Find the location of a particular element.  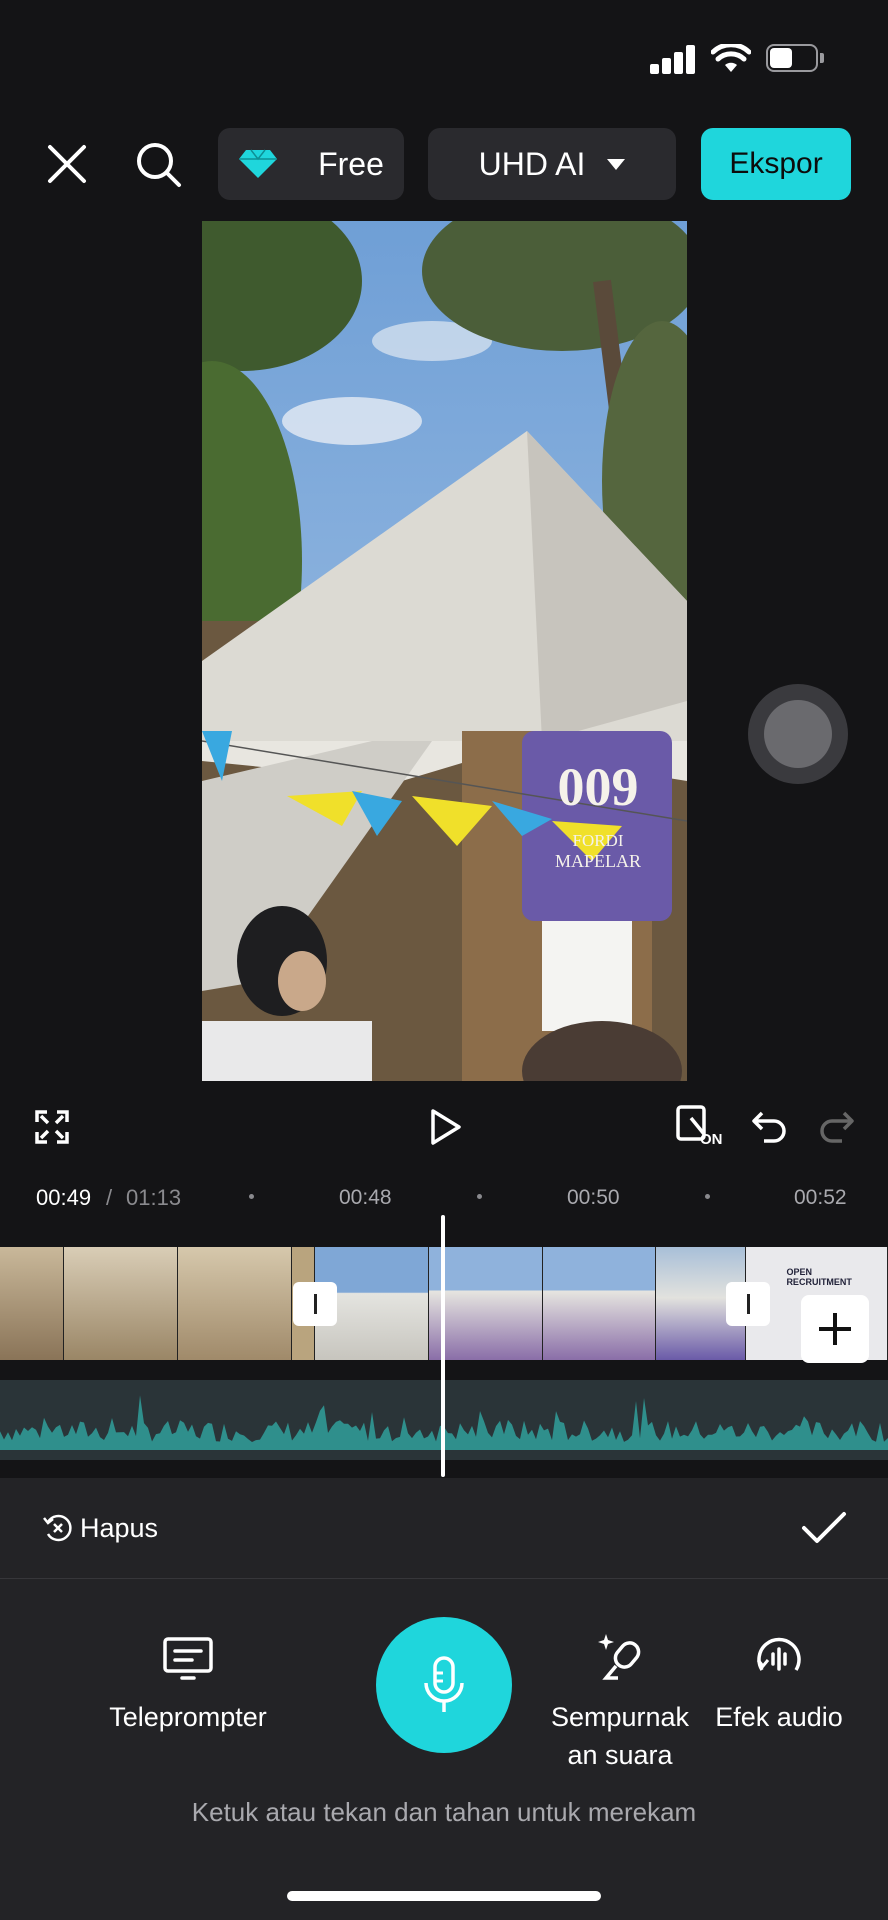

teleprompter-button: Teleprompter is located at coordinates (188, 1686).